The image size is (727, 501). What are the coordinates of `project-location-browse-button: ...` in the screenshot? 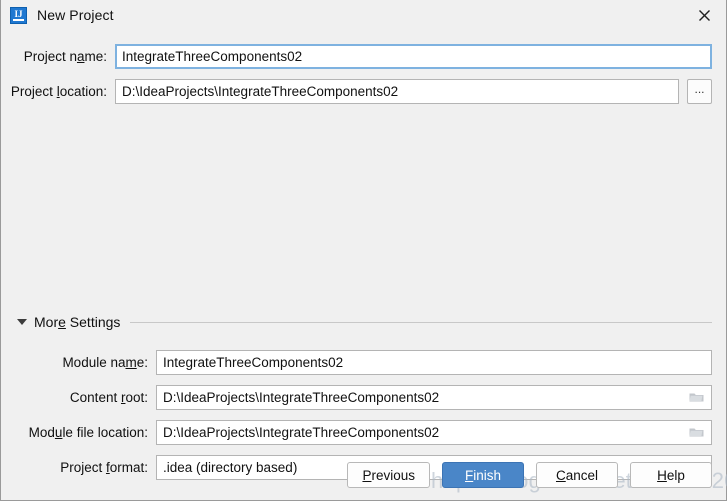 It's located at (699, 91).